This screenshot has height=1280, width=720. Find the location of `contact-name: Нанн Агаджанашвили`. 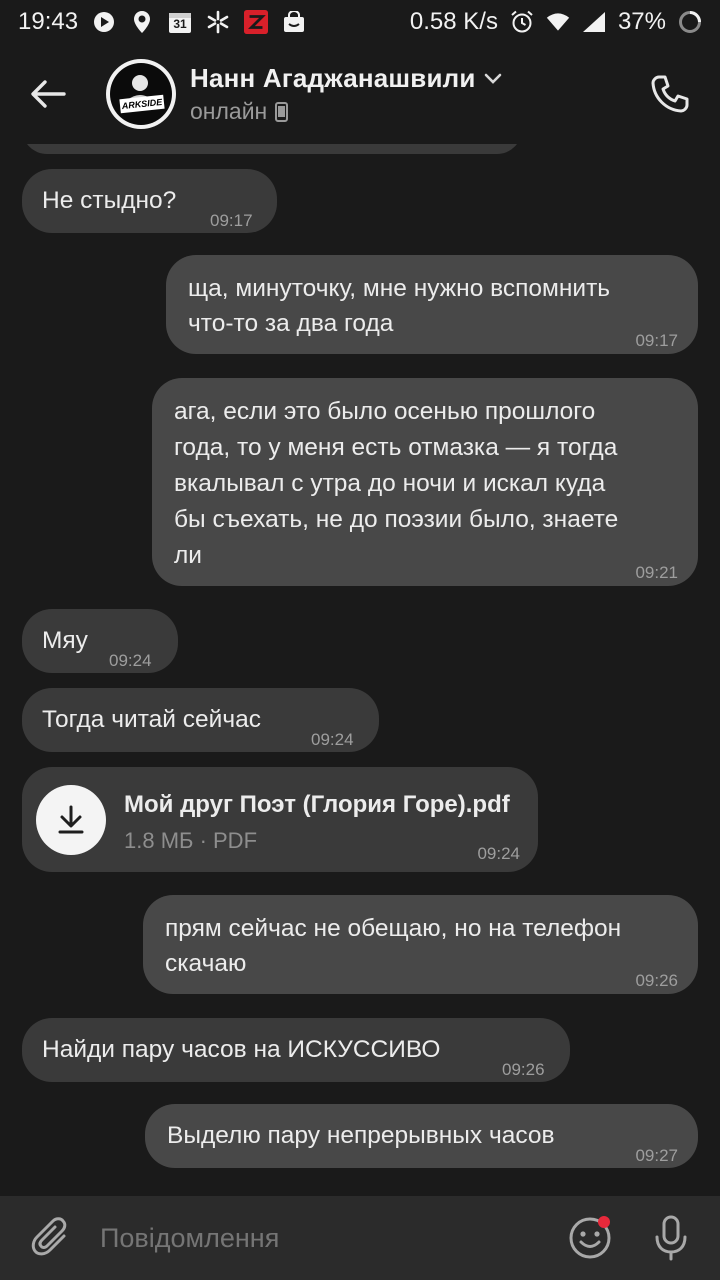

contact-name: Нанн Агаджанашвили is located at coordinates (333, 78).